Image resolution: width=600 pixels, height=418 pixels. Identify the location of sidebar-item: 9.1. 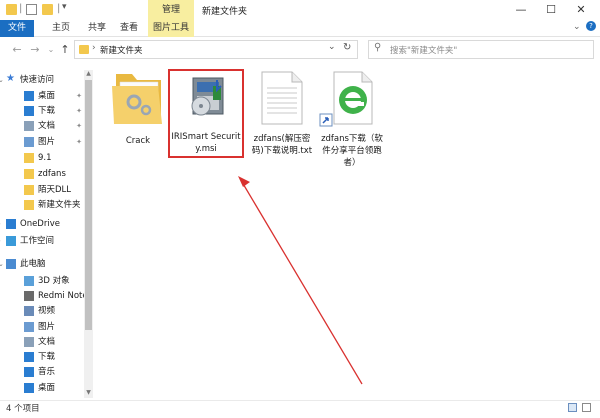
(42, 158).